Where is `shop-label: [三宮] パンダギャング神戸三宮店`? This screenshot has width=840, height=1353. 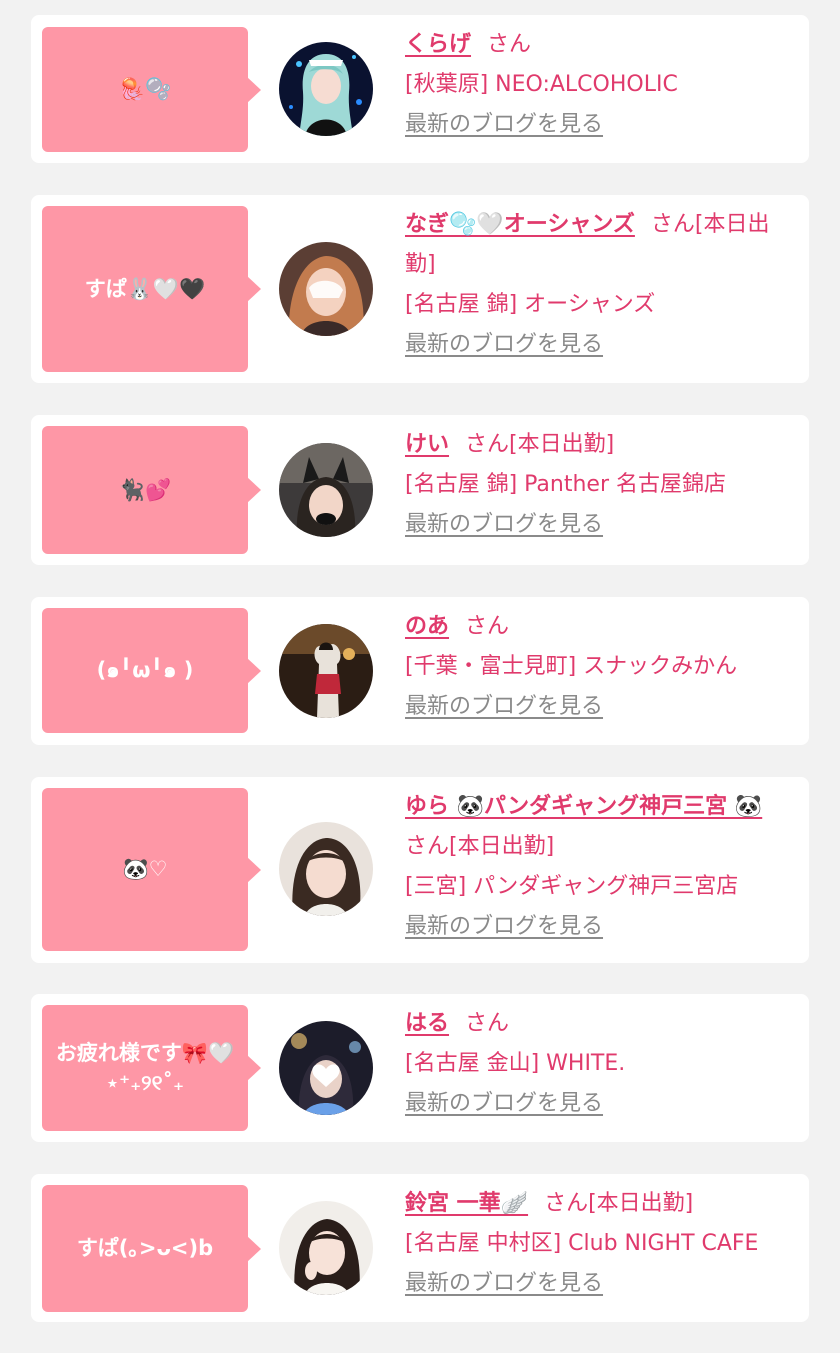
shop-label: [三宮] パンダギャング神戸三宮店 is located at coordinates (572, 886).